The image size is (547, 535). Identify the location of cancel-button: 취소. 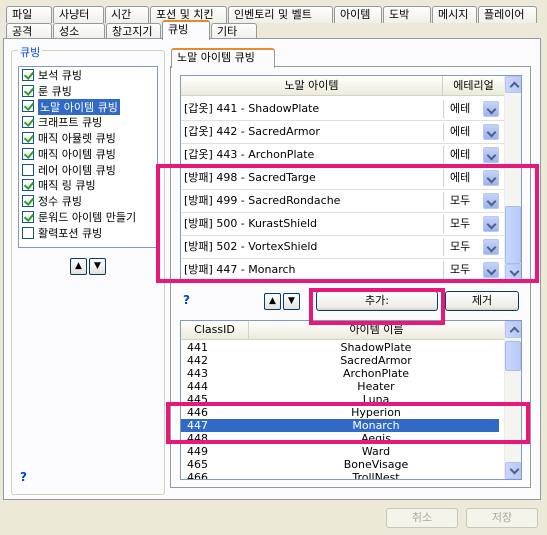
(422, 518).